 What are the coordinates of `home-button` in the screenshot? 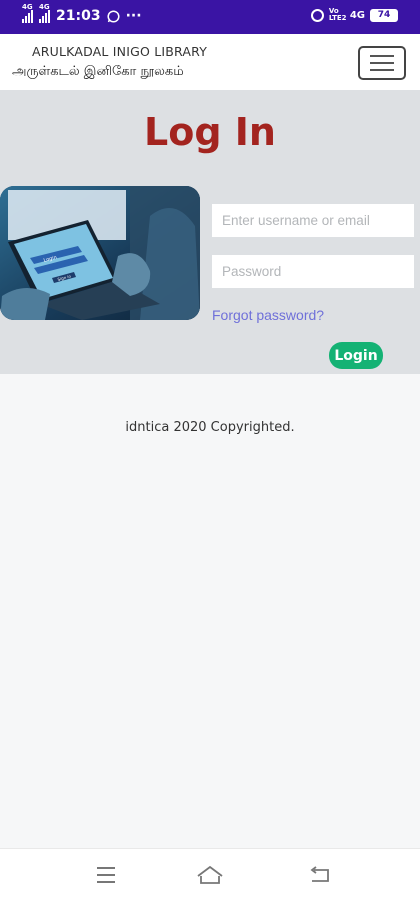 It's located at (210, 875).